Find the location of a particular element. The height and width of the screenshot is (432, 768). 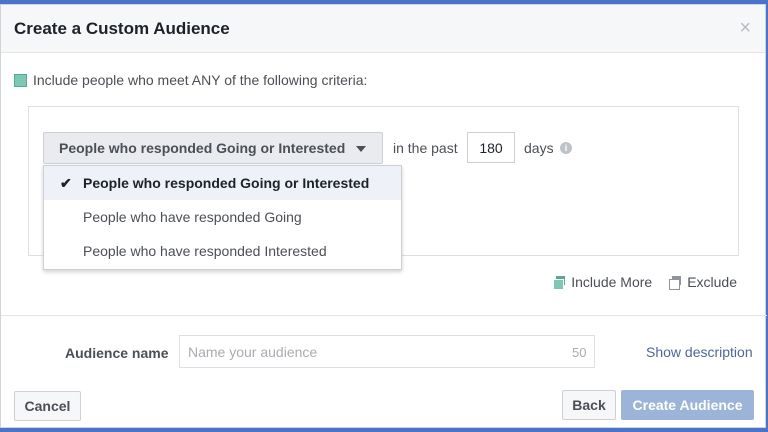

cancel-button: Cancel is located at coordinates (47, 406).